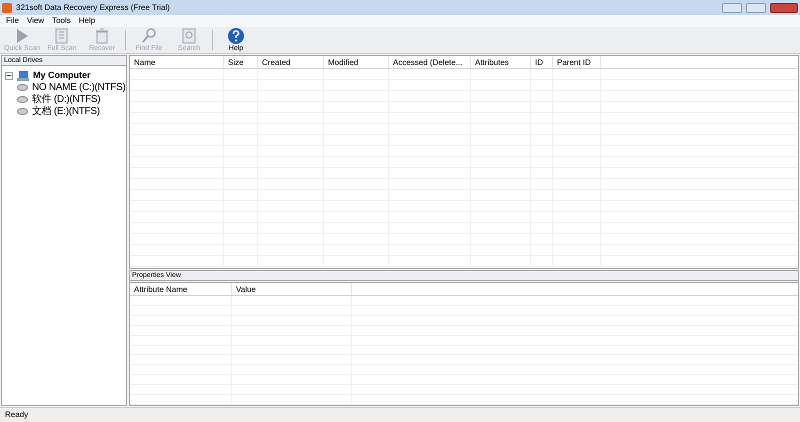  Describe the element at coordinates (79, 87) in the screenshot. I see `tree-item: NO NAME (C:)(NTFS)` at that location.